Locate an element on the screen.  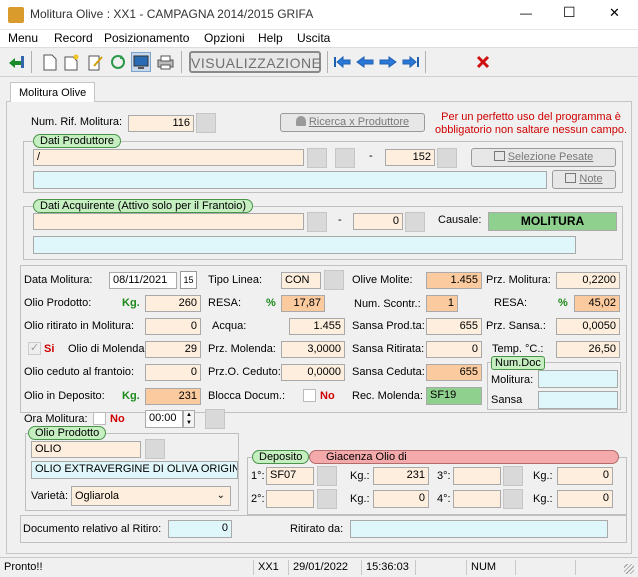
producer-address-field is located at coordinates (290, 180).